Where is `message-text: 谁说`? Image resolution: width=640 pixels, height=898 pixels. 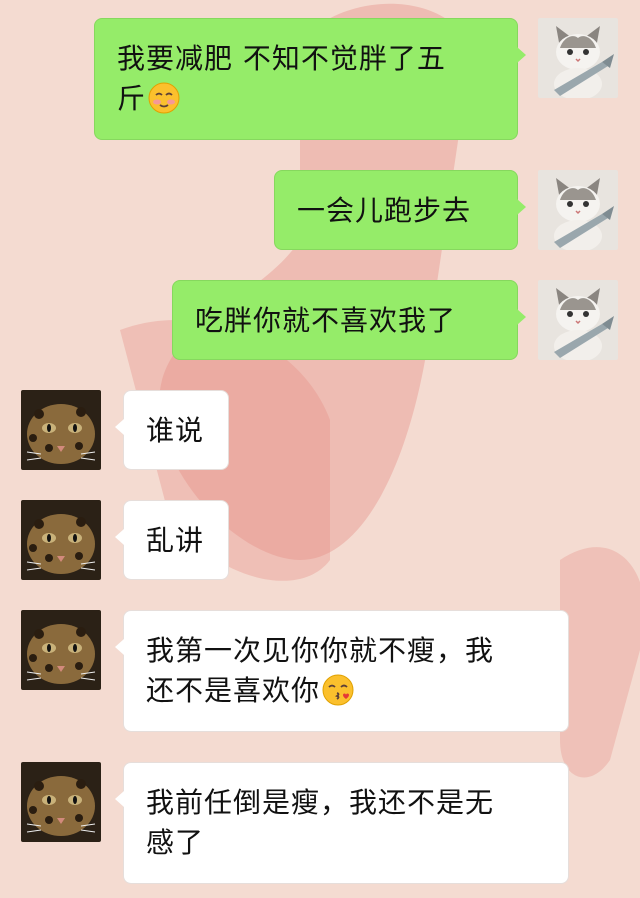 message-text: 谁说 is located at coordinates (175, 430).